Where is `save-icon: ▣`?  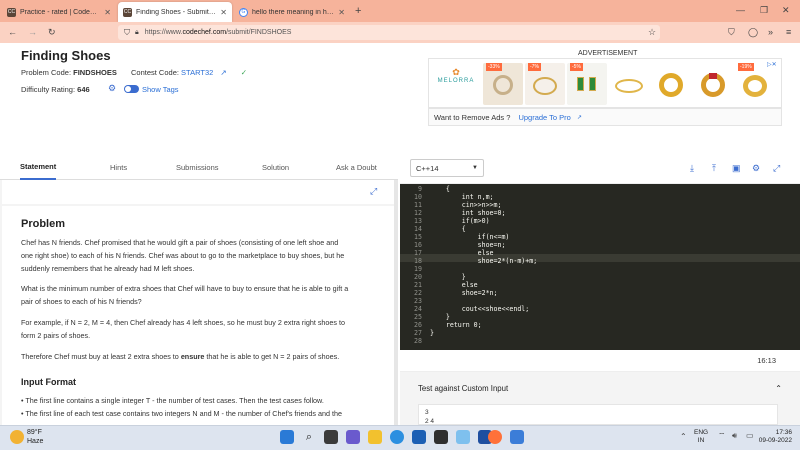
save-icon: ▣ is located at coordinates (736, 168).